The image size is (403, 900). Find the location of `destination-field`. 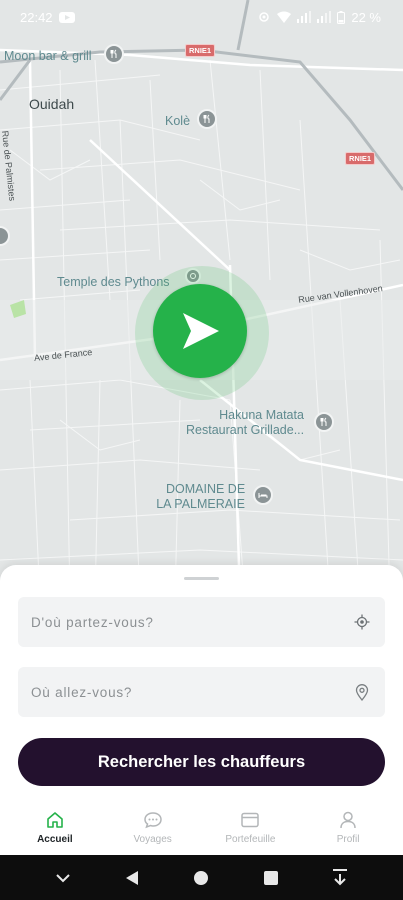

destination-field is located at coordinates (201, 692).